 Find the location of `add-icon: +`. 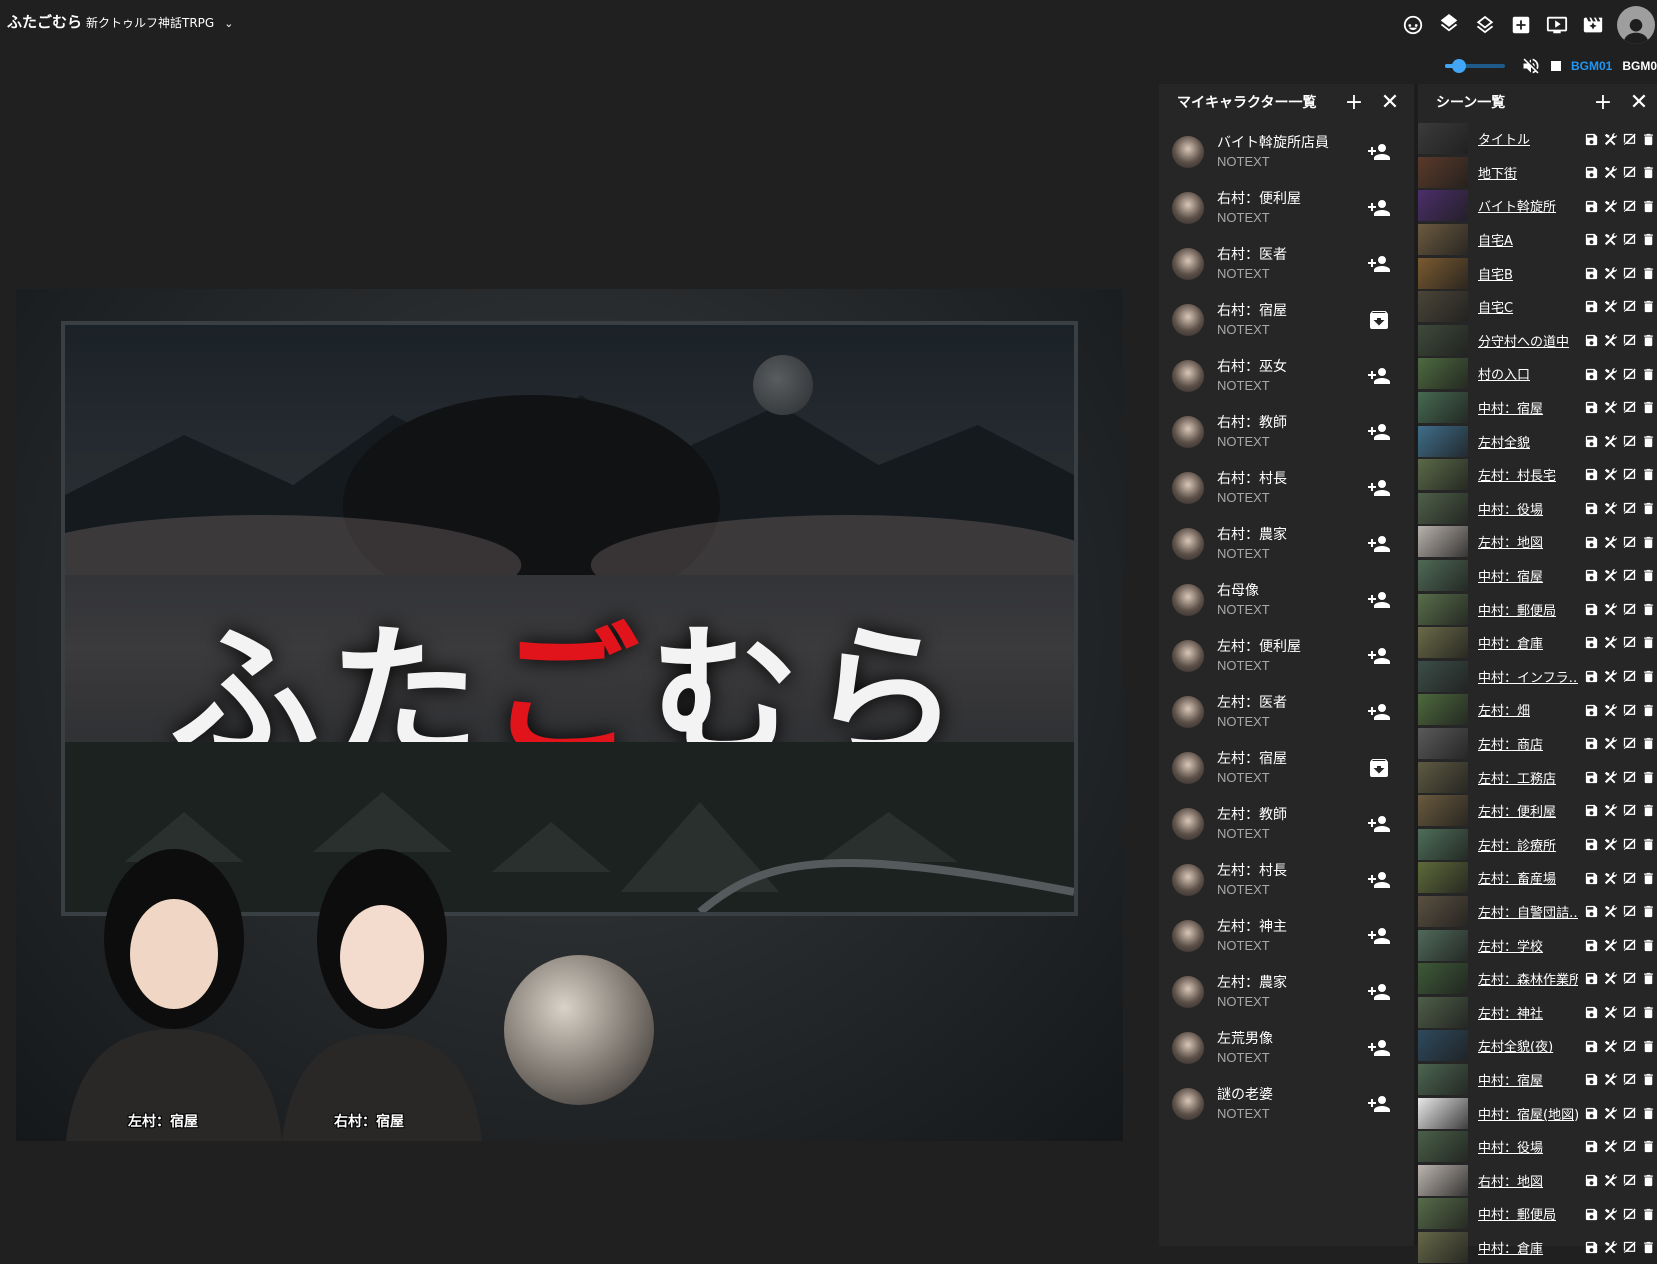

add-icon: + is located at coordinates (1354, 102).